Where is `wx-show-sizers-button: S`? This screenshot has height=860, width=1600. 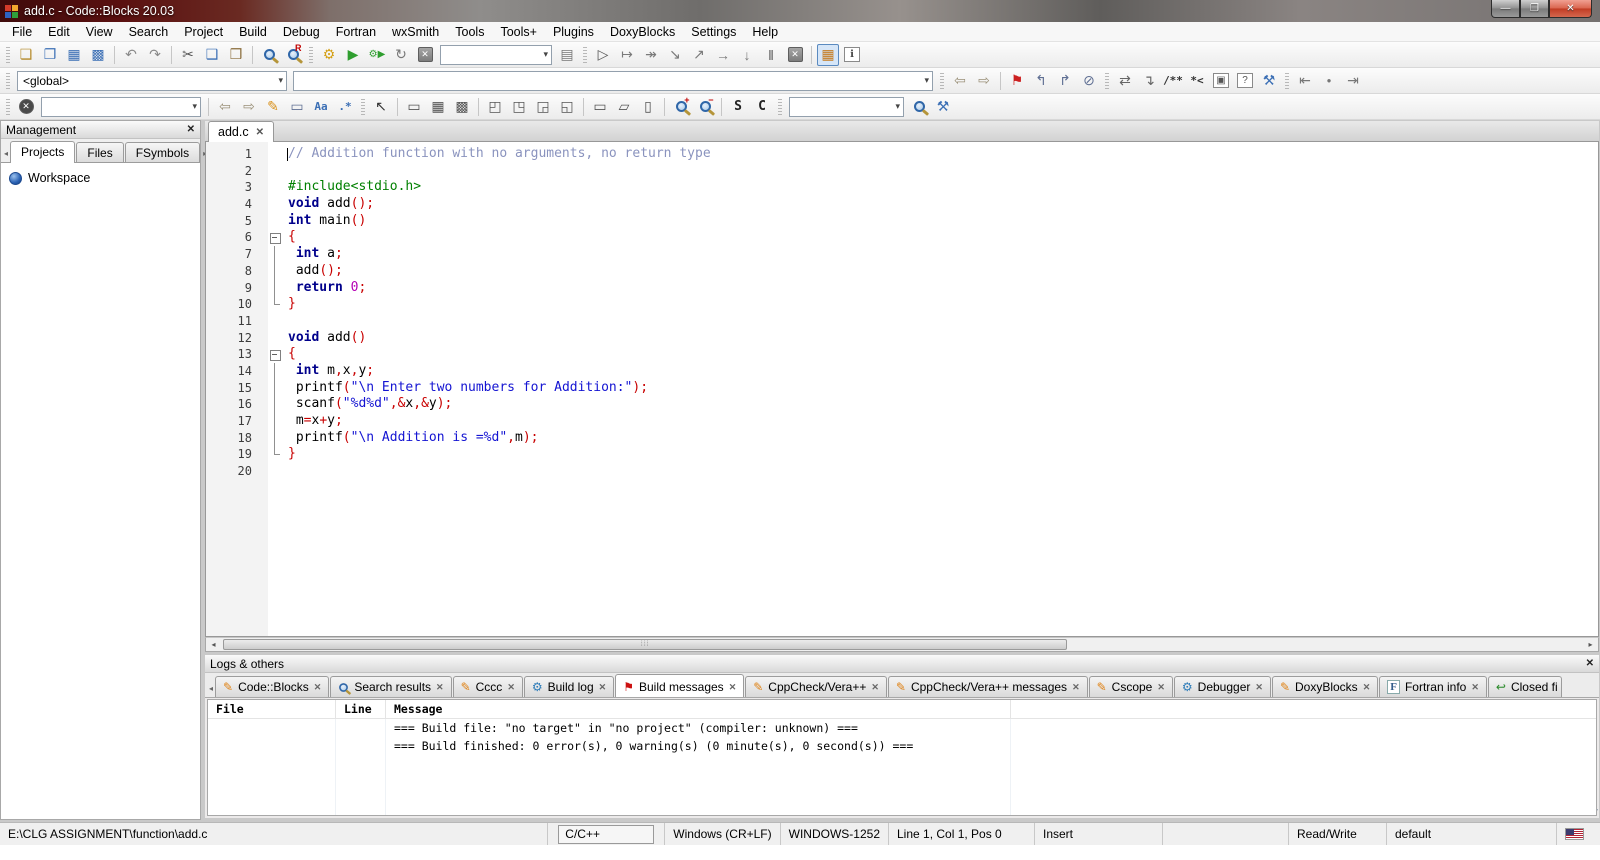 wx-show-sizers-button: S is located at coordinates (738, 107).